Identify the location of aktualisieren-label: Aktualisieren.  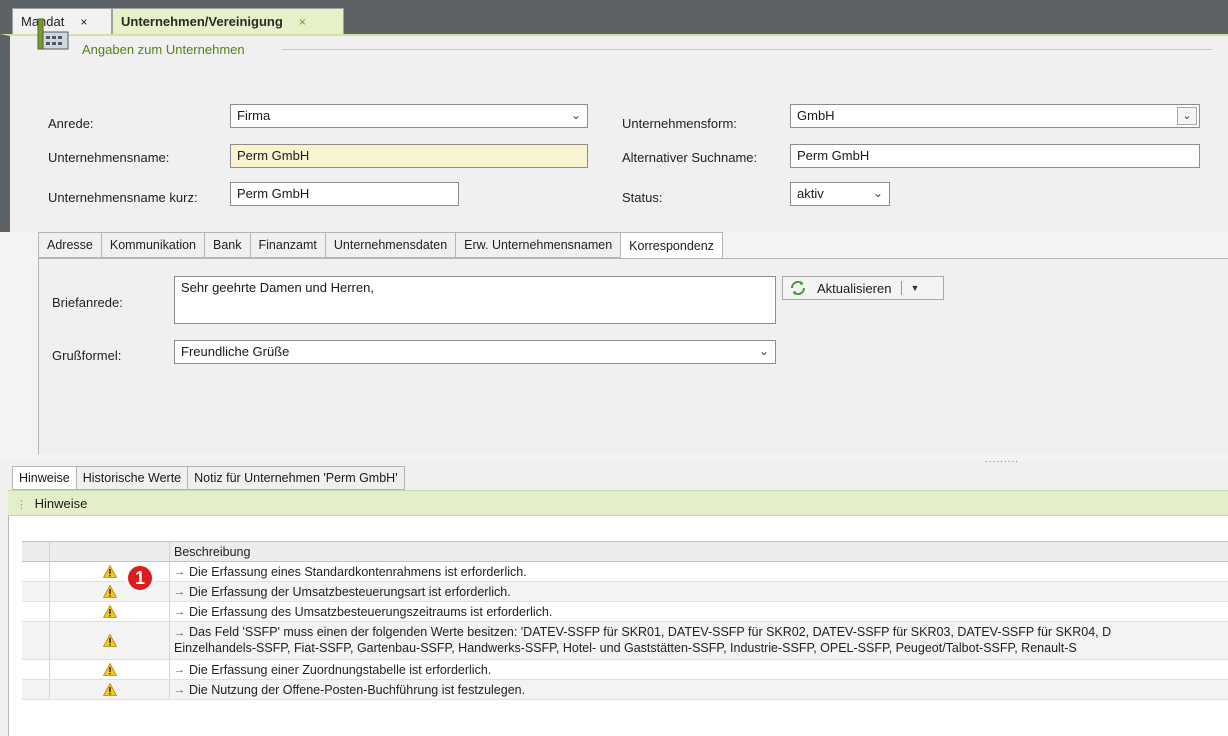
(854, 288).